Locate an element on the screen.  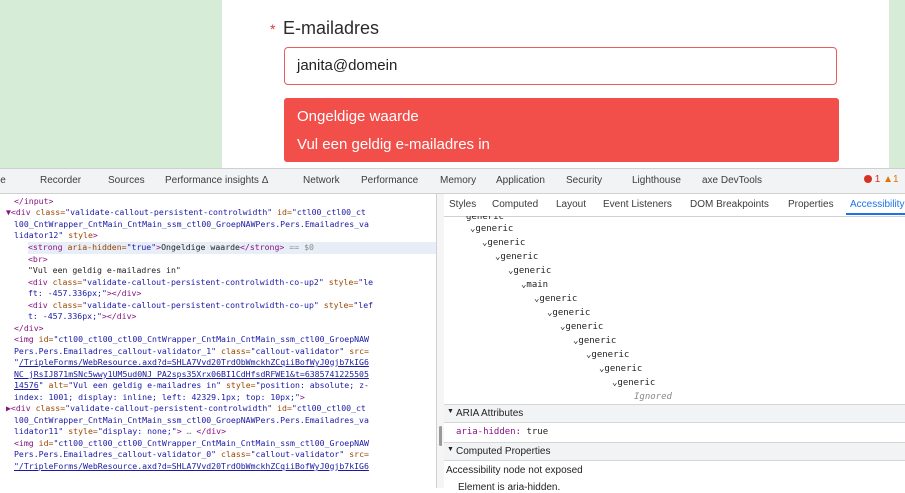
error-icon is located at coordinates (868, 179).